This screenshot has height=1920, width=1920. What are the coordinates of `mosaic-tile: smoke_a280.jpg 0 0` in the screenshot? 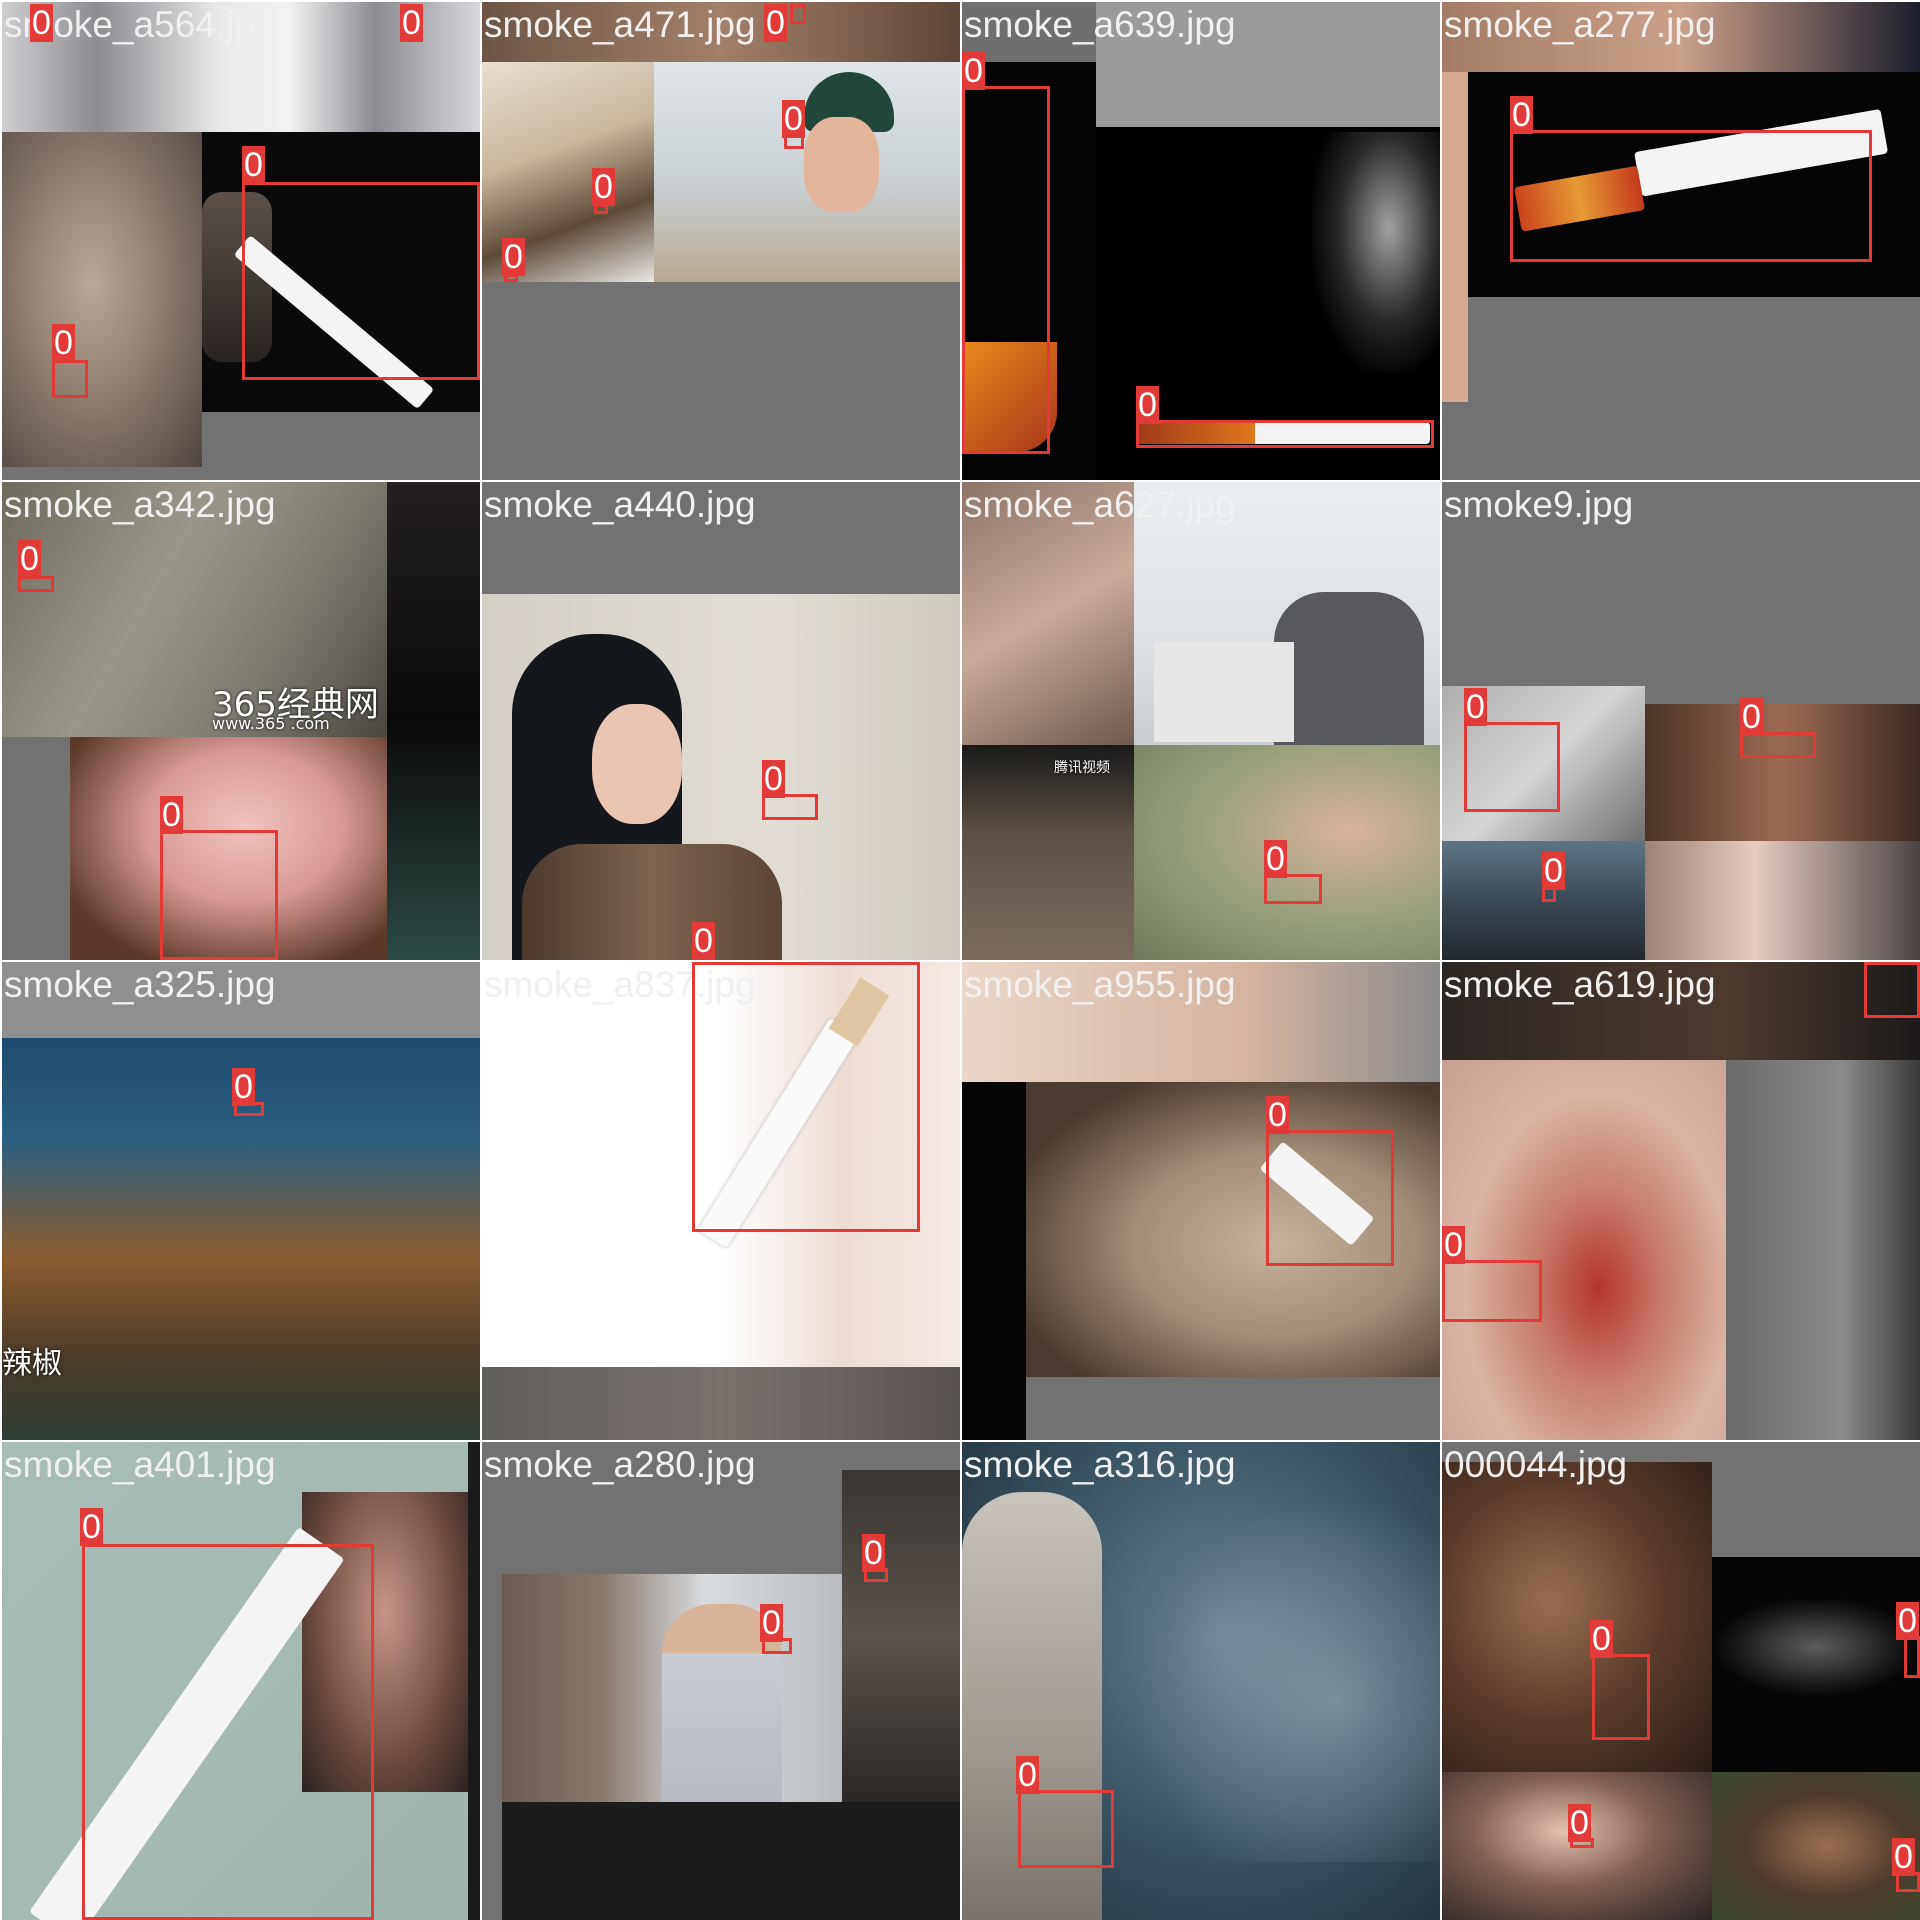 It's located at (721, 1681).